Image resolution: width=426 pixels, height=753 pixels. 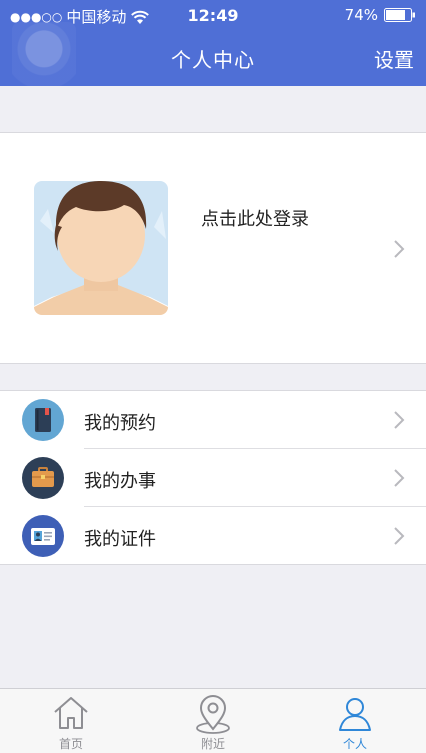 What do you see at coordinates (213, 420) in the screenshot?
I see `menu-item-appointments: 我的预约` at bounding box center [213, 420].